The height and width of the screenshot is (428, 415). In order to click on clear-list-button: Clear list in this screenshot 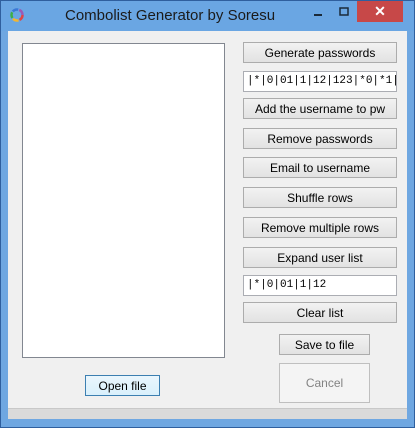, I will do `click(320, 312)`.